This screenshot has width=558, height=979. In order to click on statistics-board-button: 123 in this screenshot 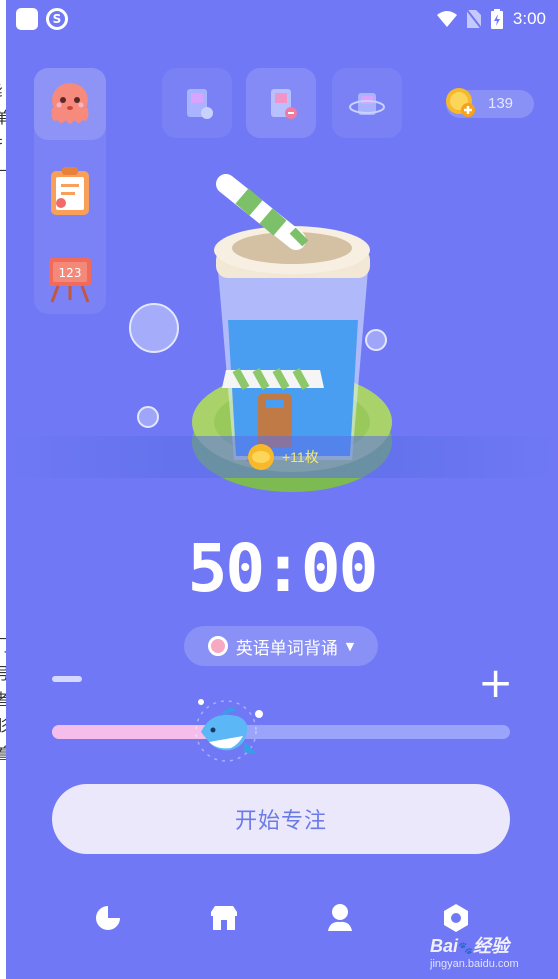, I will do `click(70, 278)`.